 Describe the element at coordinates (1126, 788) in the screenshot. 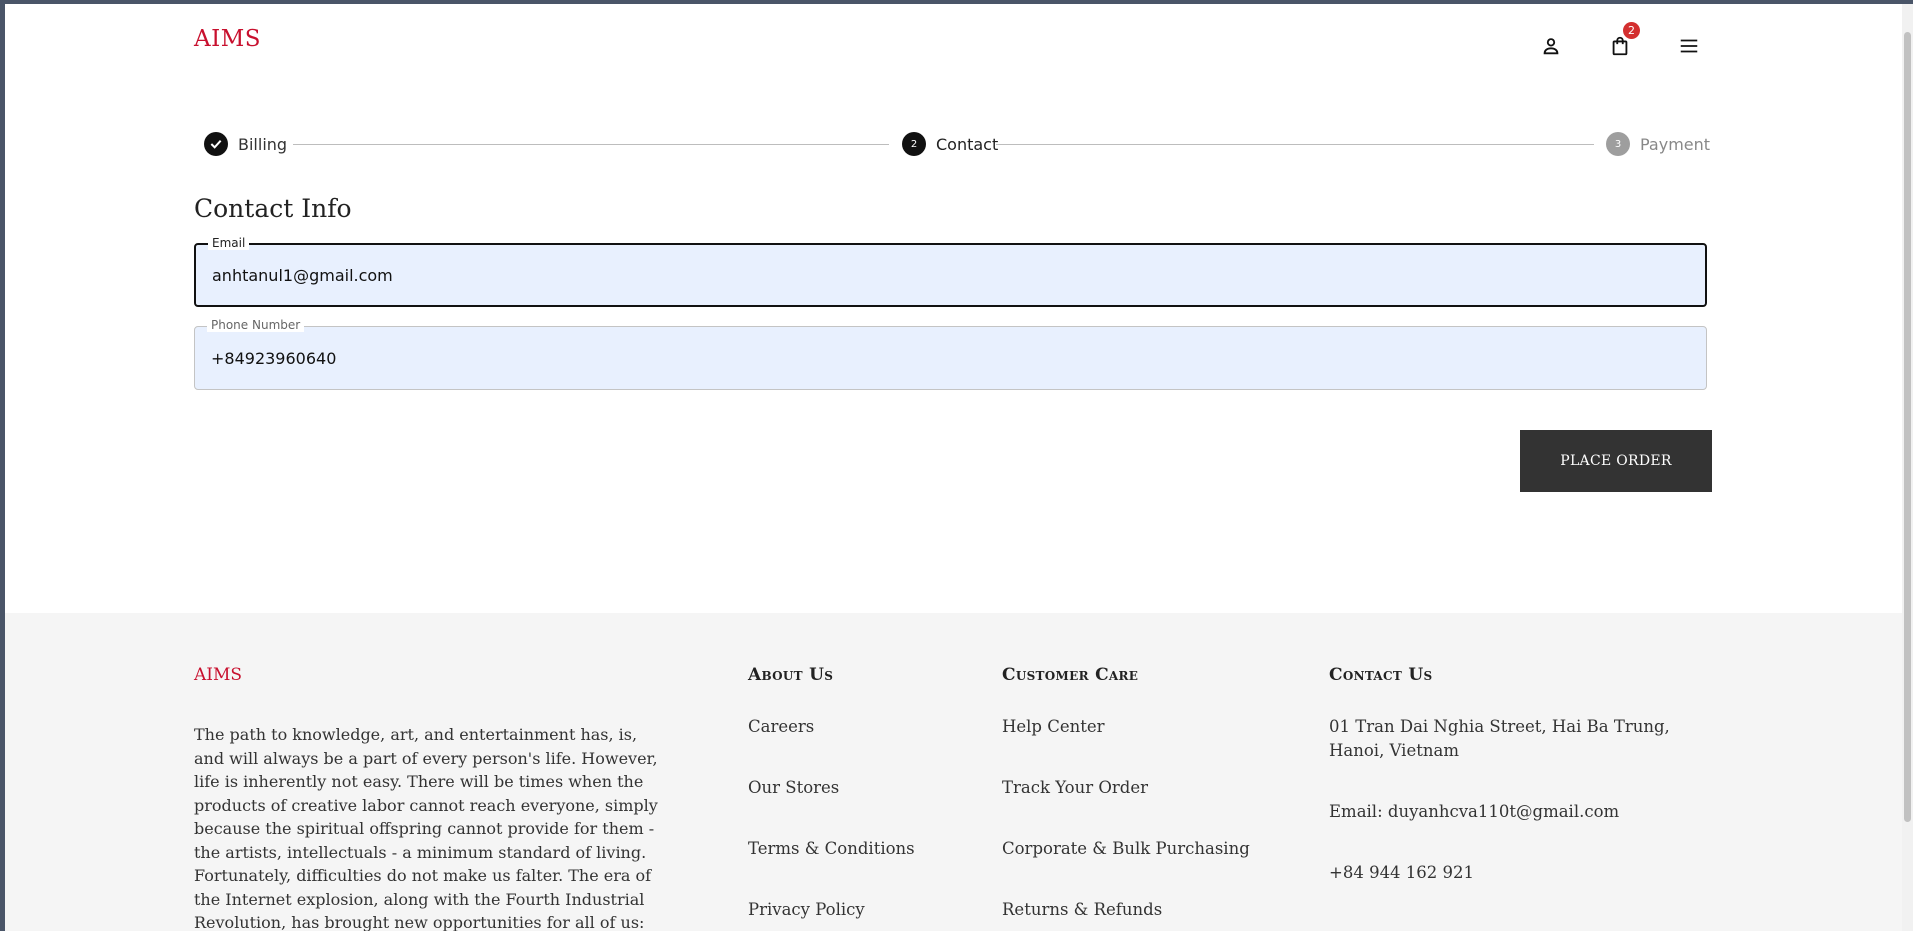

I see `footer-link-track-order: Track Your Order` at that location.